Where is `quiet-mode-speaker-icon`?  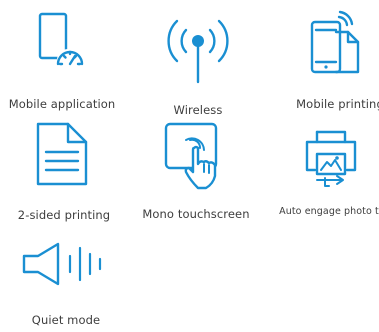
quiet-mode-speaker-icon is located at coordinates (62, 264).